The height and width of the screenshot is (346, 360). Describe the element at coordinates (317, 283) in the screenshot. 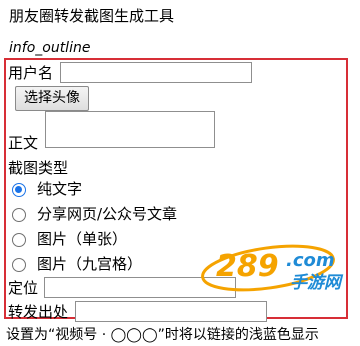

I see `watermark-brand: 手游网` at that location.